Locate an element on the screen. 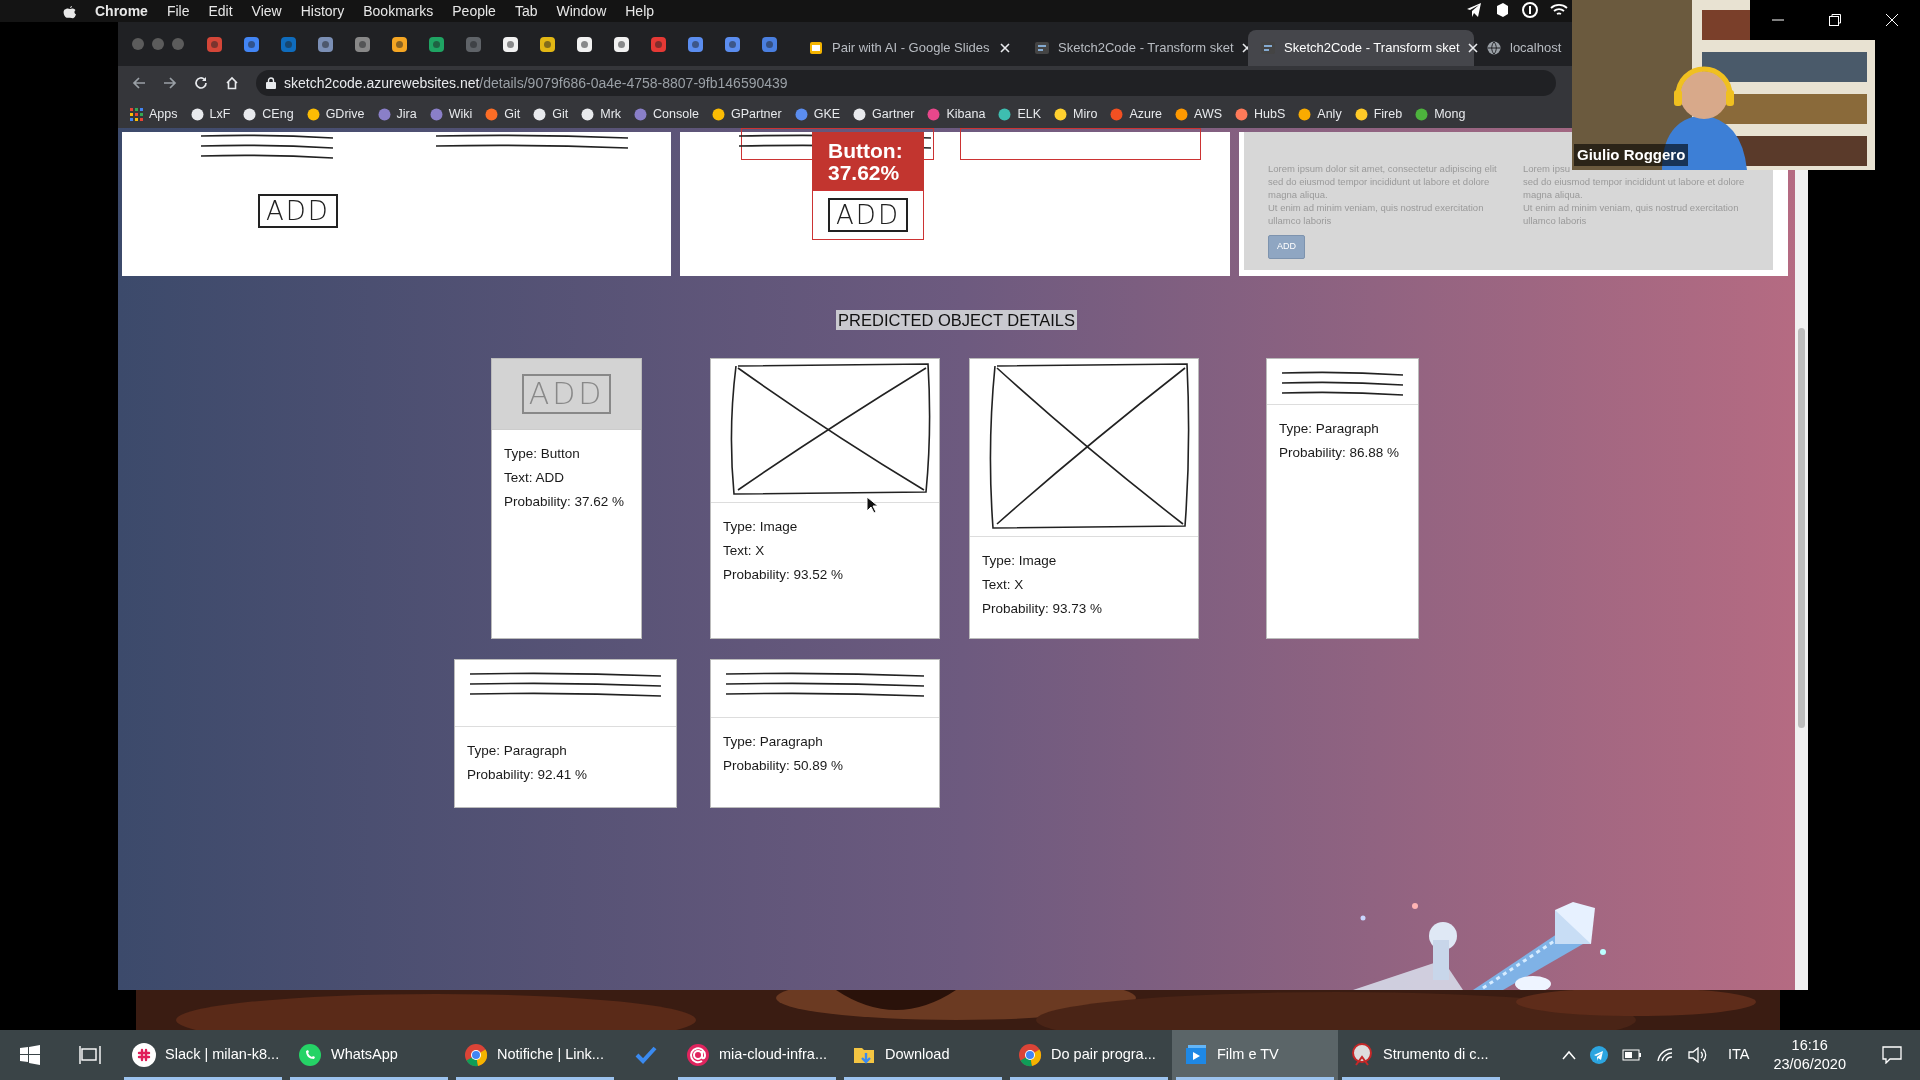  bookmark: HubS is located at coordinates (1260, 114).